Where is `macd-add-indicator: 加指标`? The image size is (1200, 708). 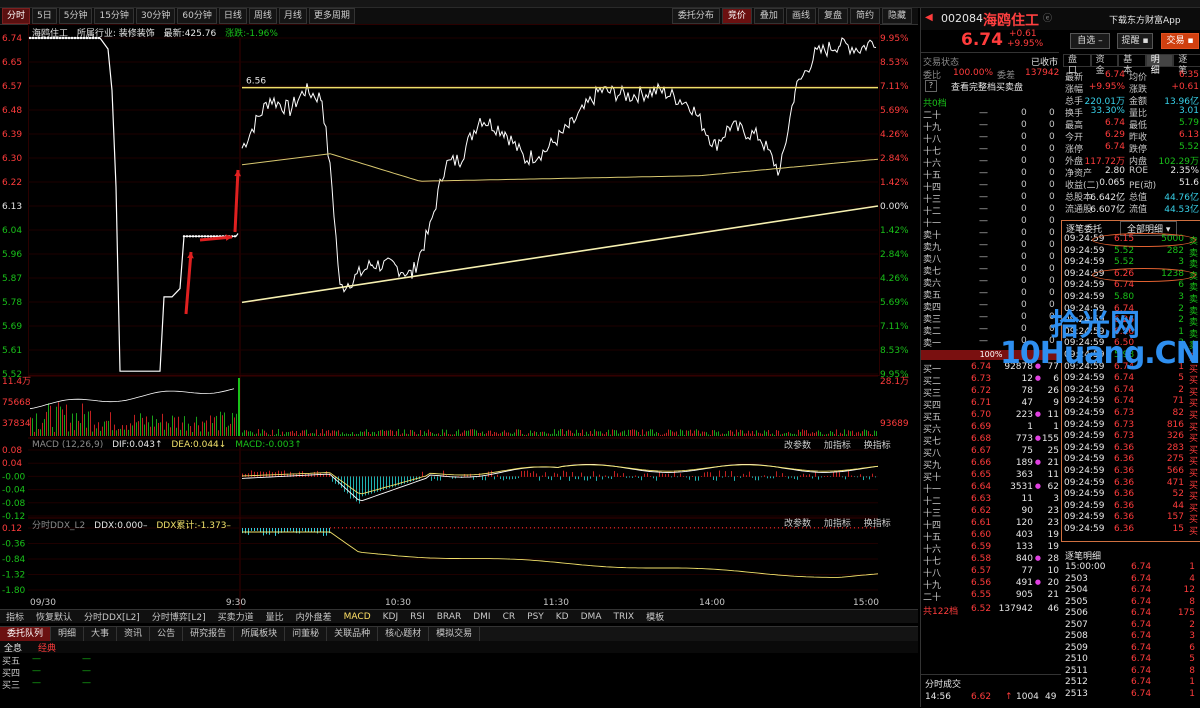 macd-add-indicator: 加指标 is located at coordinates (837, 446).